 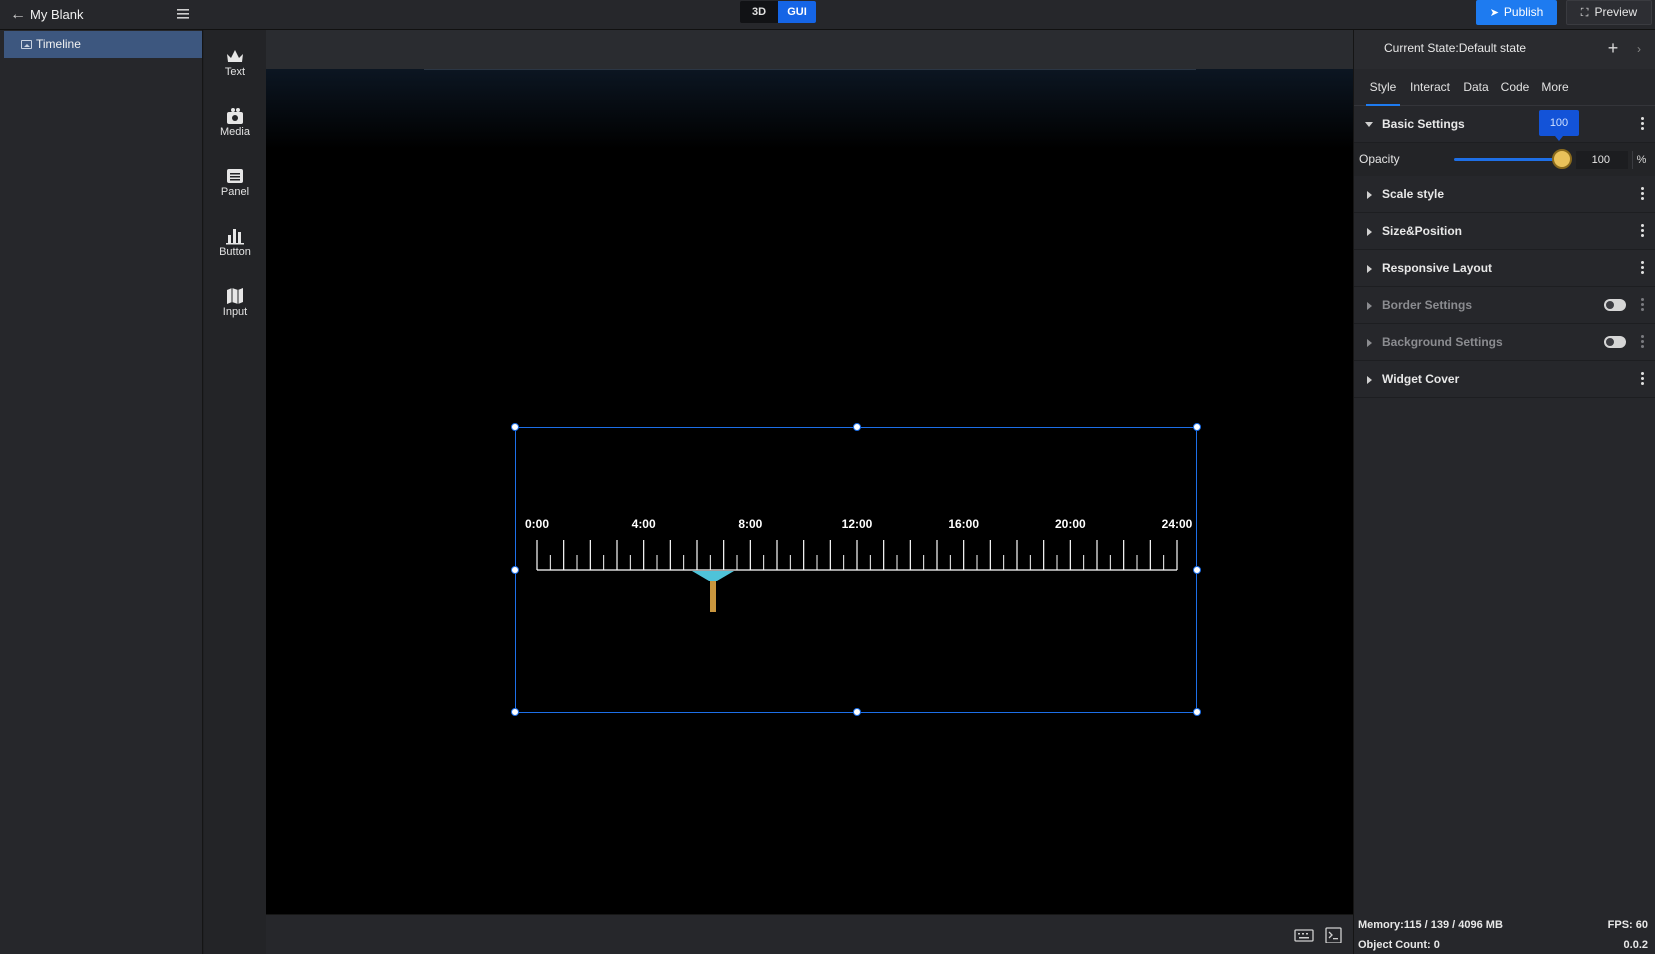 I want to click on section-title: Responsive Layout, so click(x=1437, y=268).